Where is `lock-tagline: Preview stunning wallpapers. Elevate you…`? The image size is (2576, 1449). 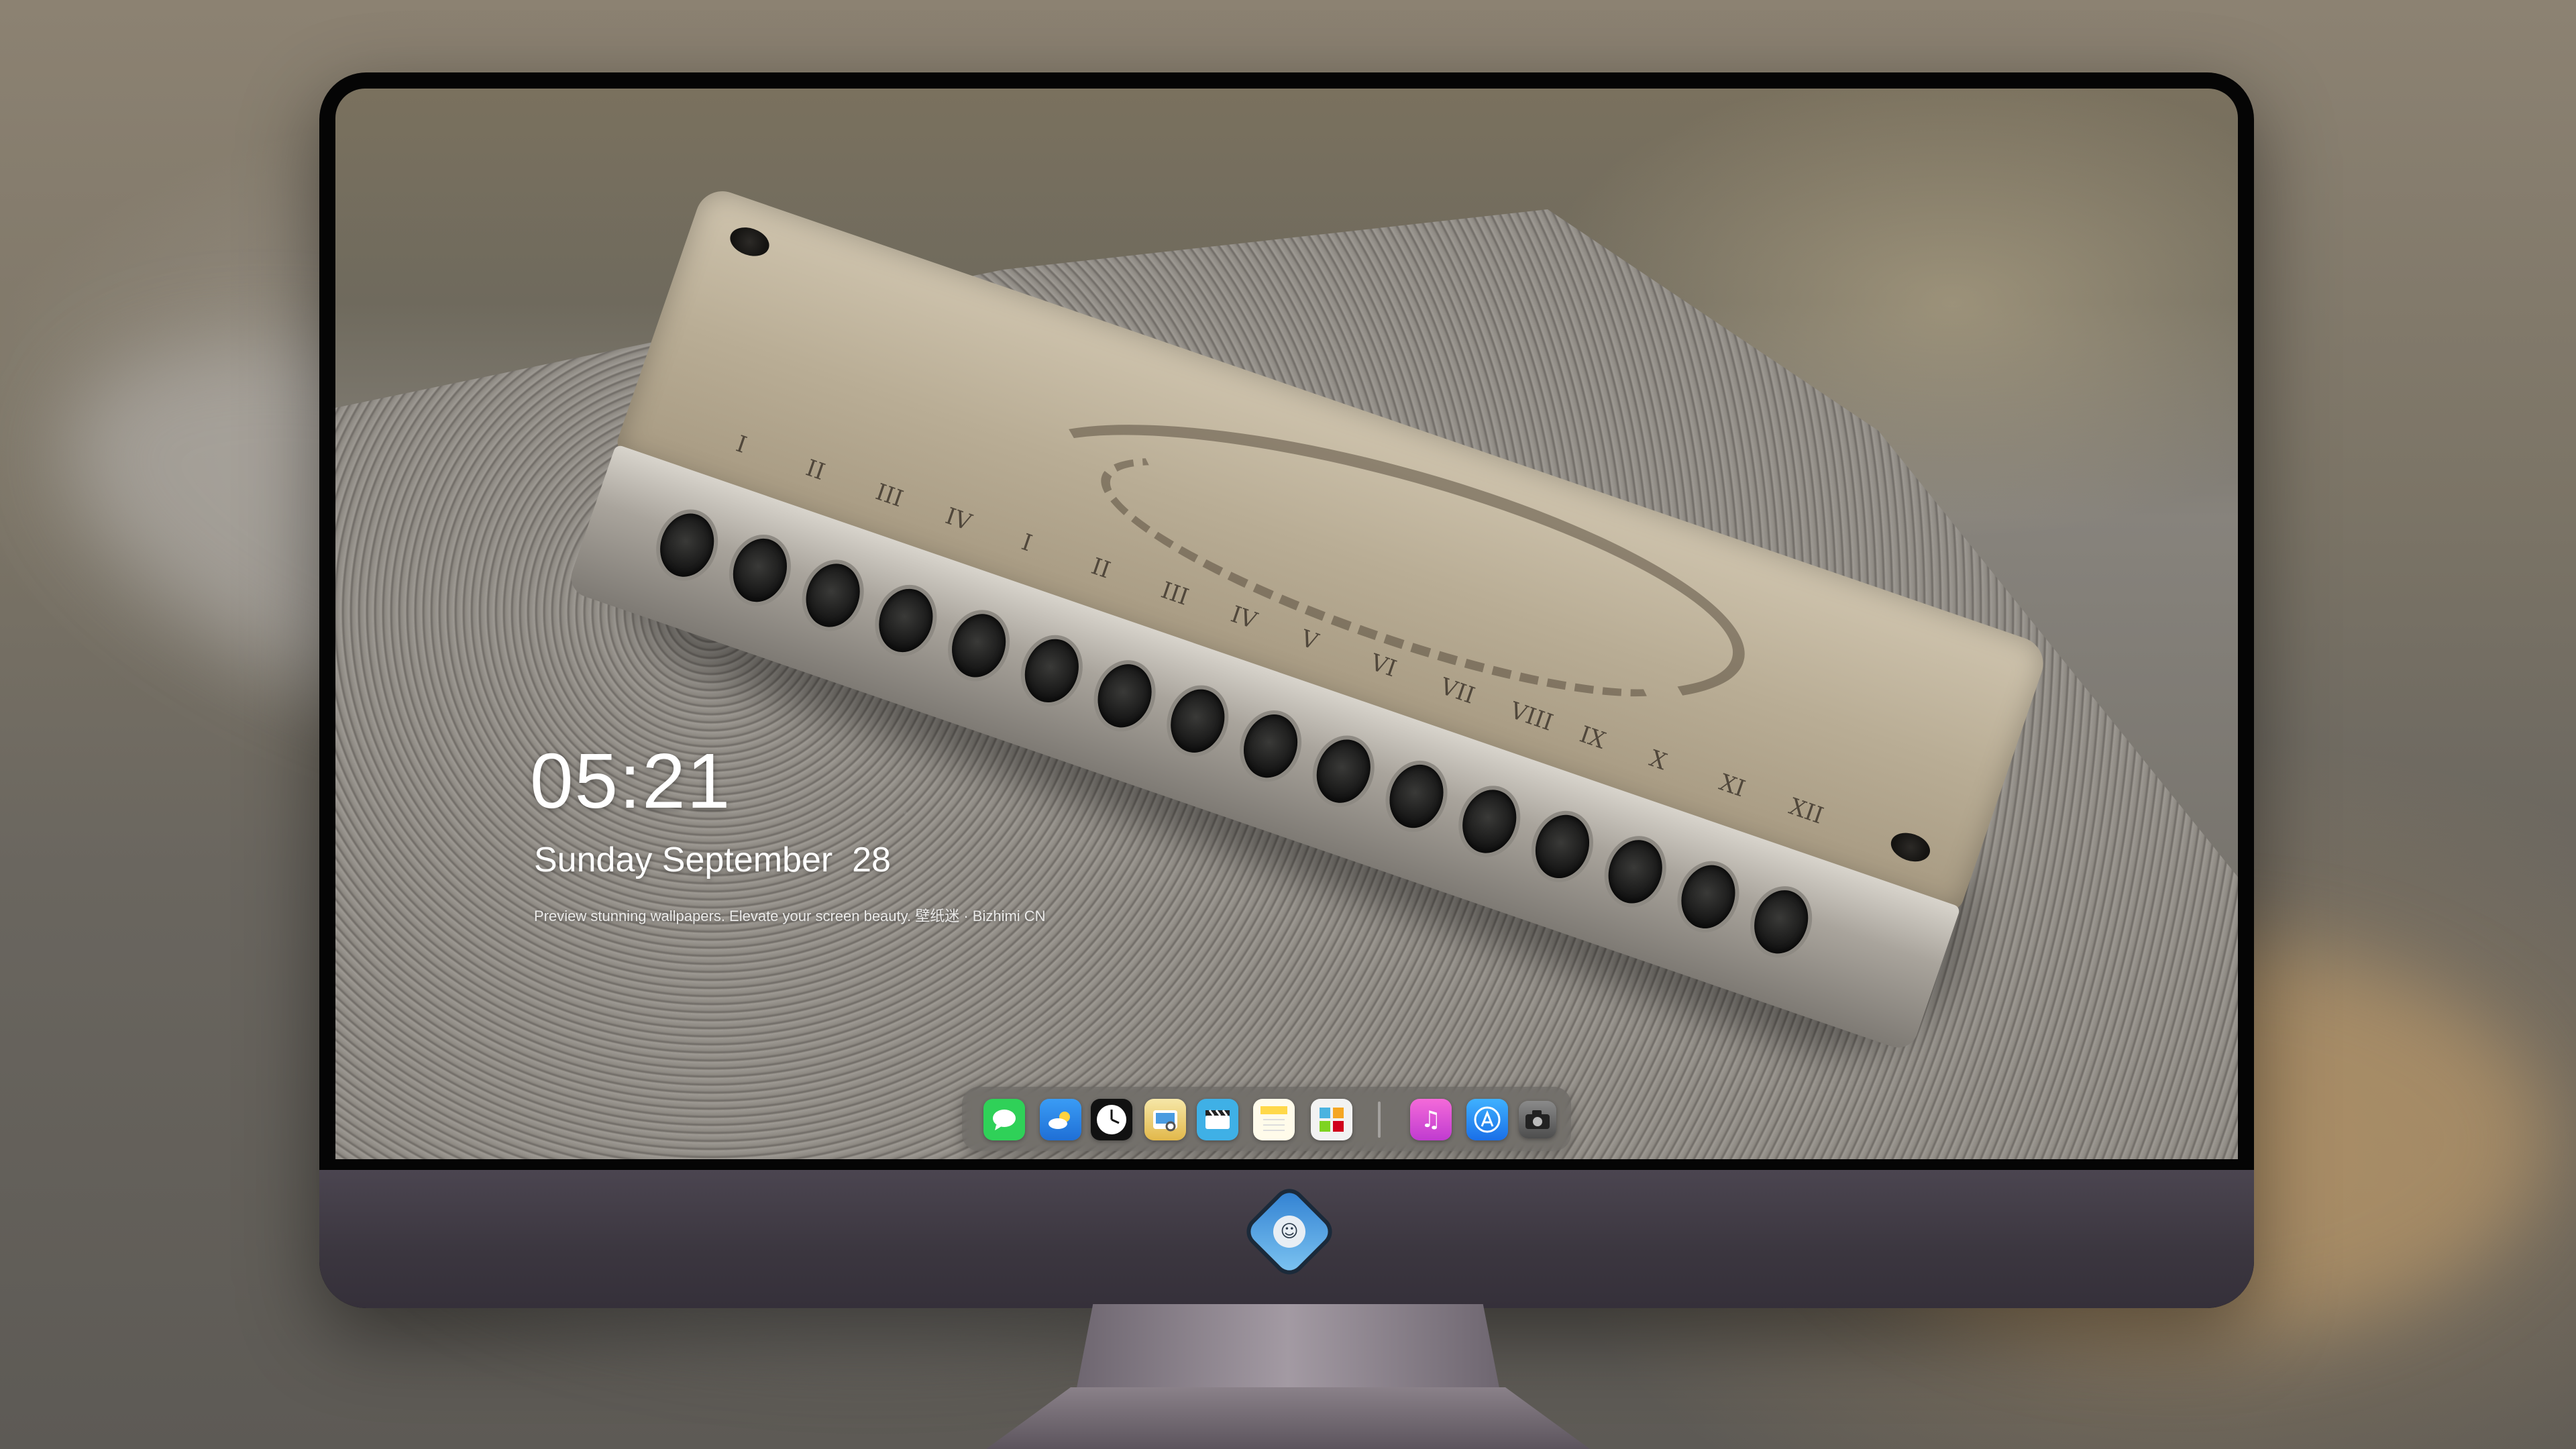 lock-tagline: Preview stunning wallpapers. Elevate you… is located at coordinates (790, 916).